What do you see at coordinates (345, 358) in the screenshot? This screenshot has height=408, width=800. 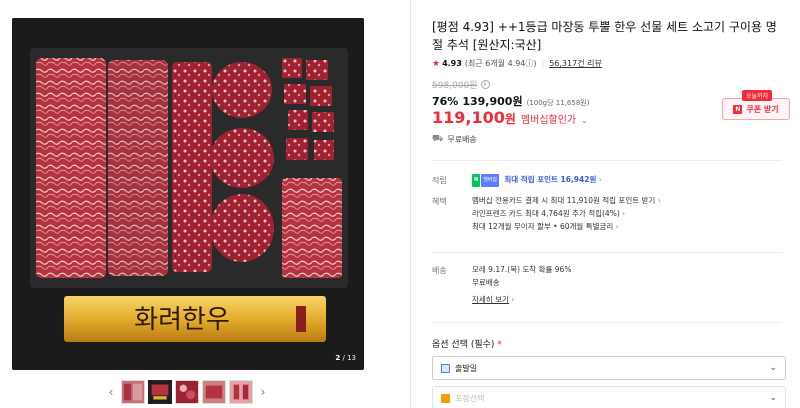 I see `image-counter: 2 / 13` at bounding box center [345, 358].